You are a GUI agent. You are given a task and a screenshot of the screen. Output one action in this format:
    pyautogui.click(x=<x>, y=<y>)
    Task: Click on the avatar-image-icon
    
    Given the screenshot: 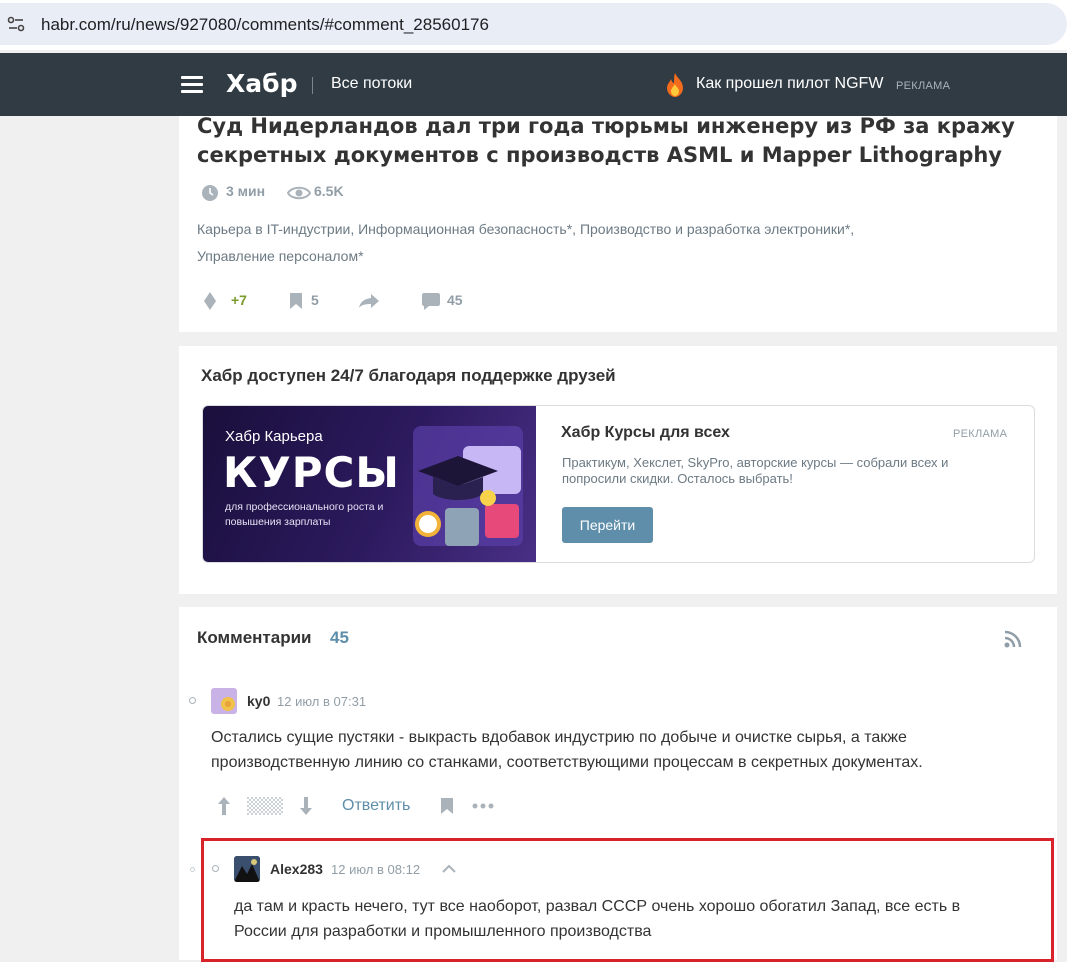 What is the action you would take?
    pyautogui.click(x=228, y=704)
    